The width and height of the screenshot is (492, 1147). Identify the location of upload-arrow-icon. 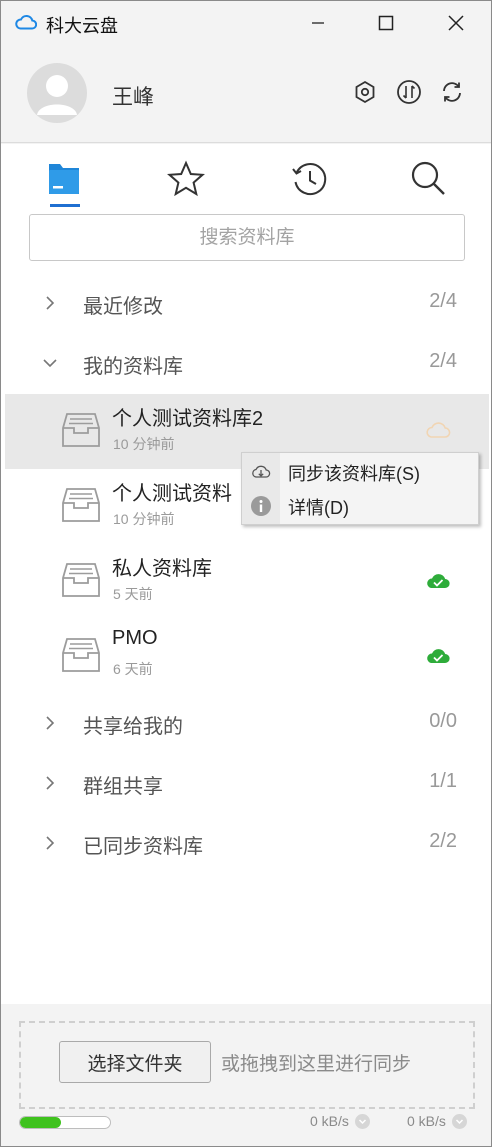
(362, 1121).